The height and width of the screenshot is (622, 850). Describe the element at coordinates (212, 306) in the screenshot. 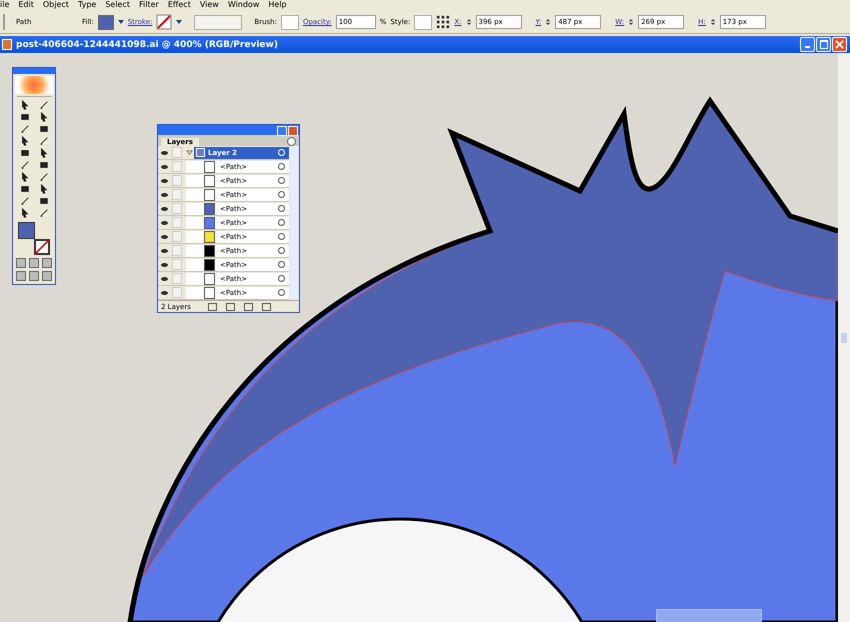

I see `make-clipping-mask-button` at that location.